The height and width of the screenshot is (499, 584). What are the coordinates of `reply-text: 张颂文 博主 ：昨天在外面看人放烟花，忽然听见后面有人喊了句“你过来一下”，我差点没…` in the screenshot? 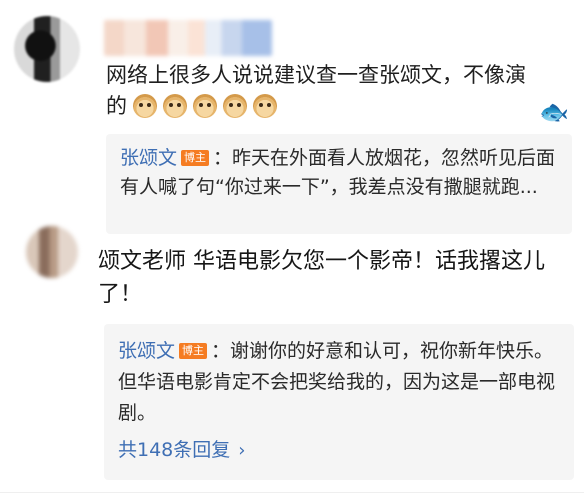 It's located at (342, 173).